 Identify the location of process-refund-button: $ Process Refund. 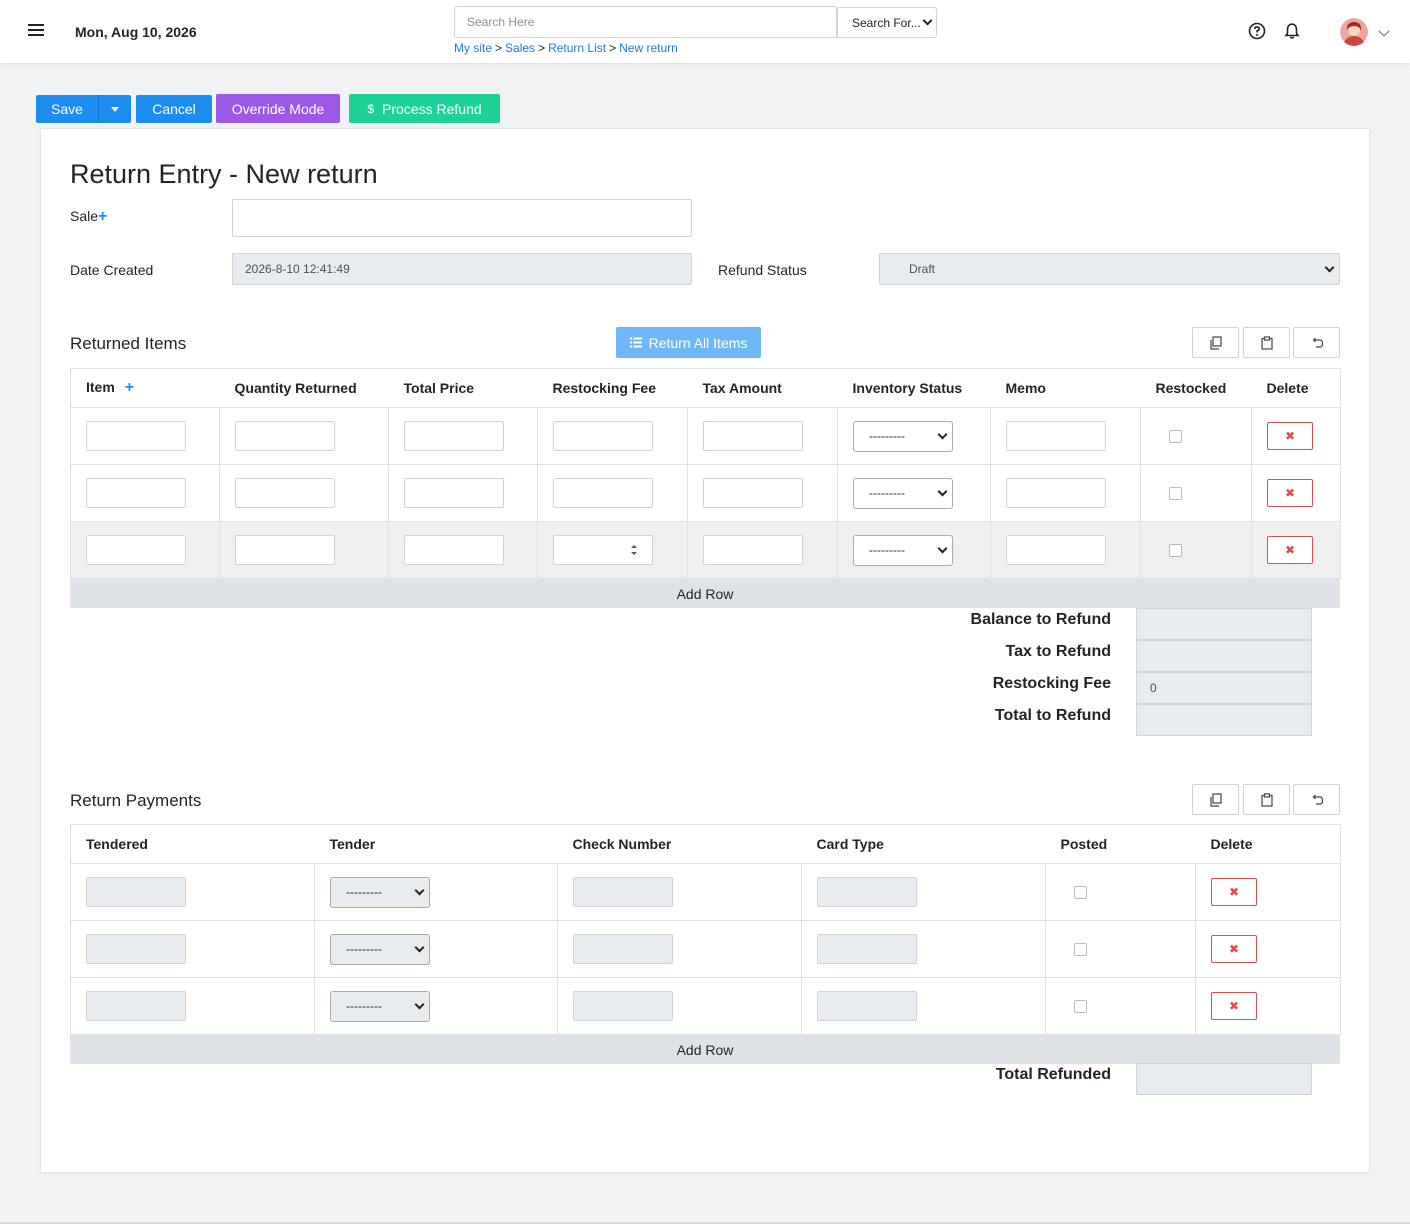
(424, 108).